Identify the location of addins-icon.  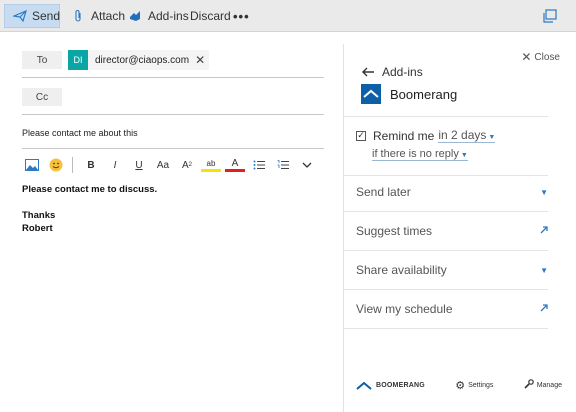
(135, 16).